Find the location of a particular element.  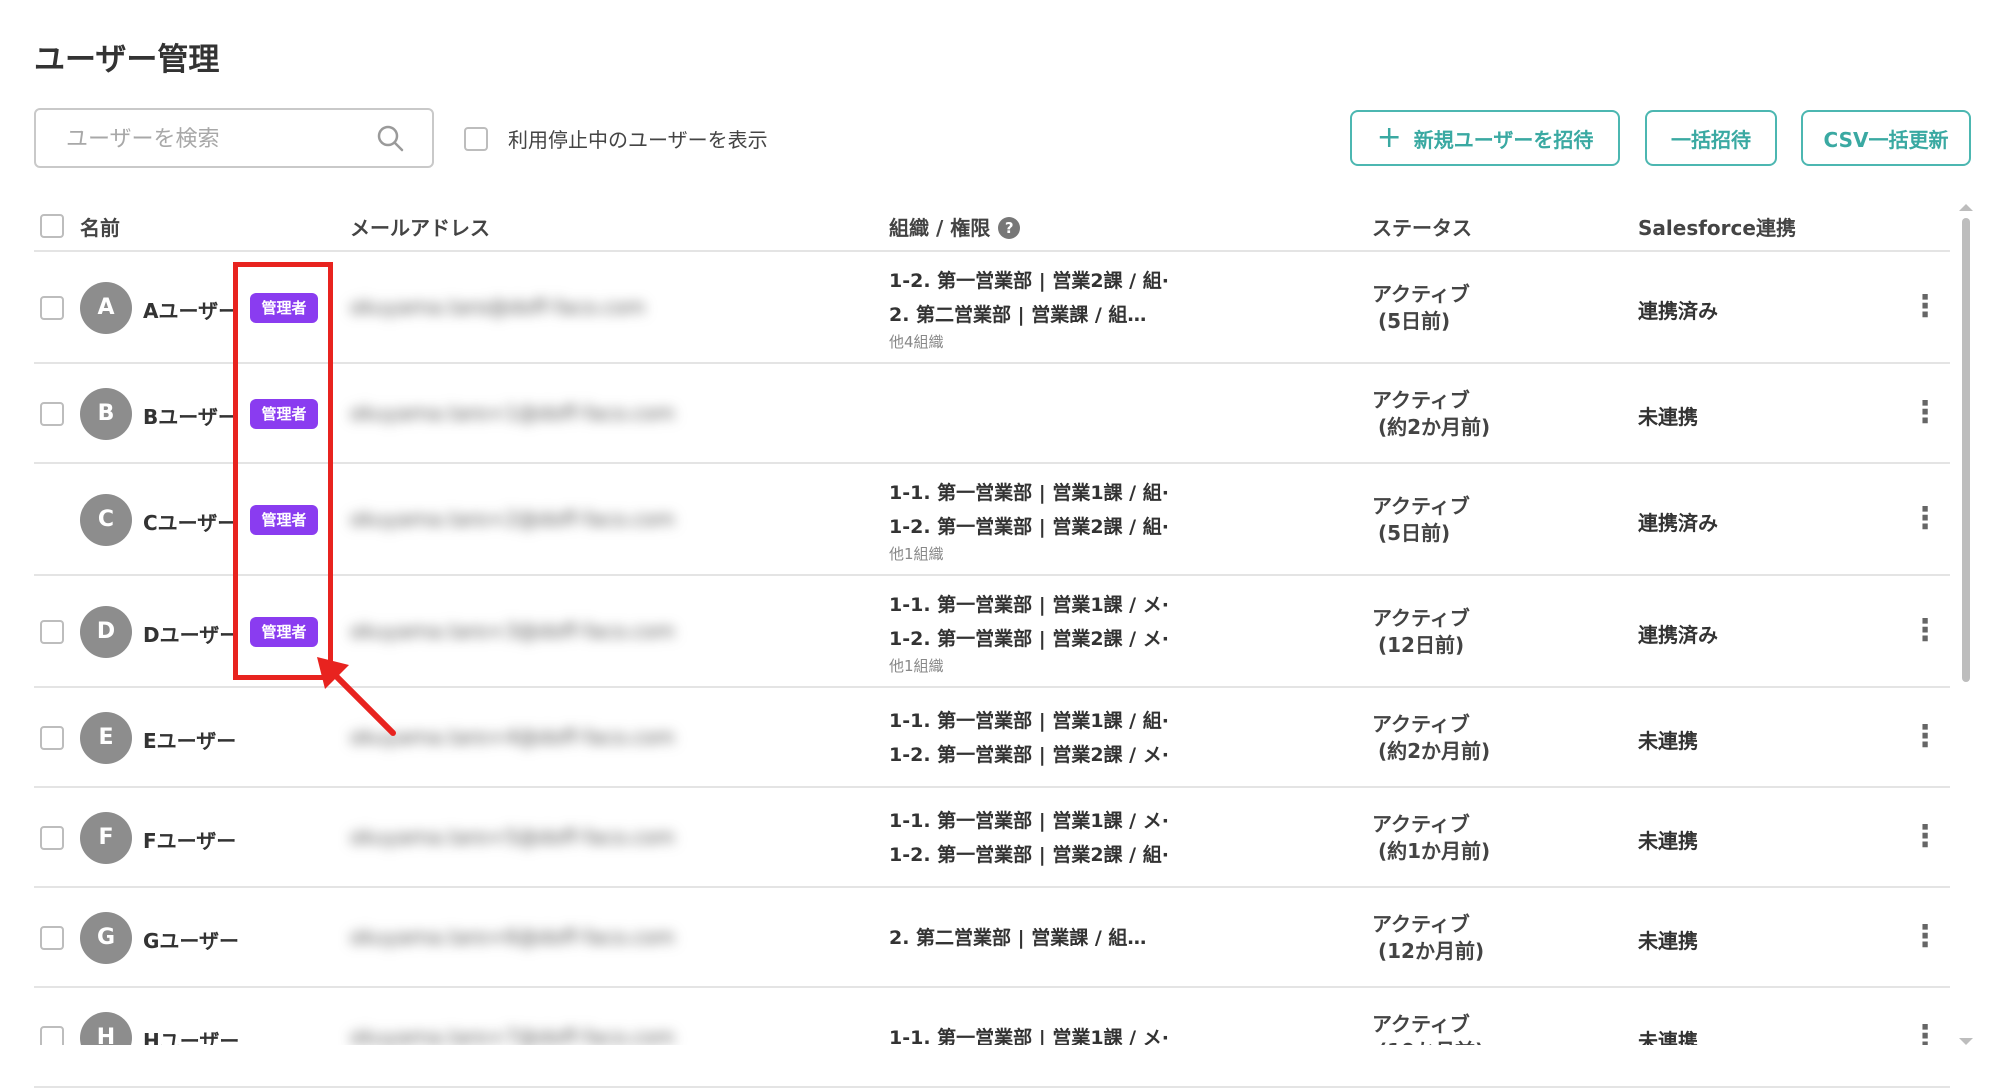

user-status: アクティブ (12日前) is located at coordinates (1421, 632).